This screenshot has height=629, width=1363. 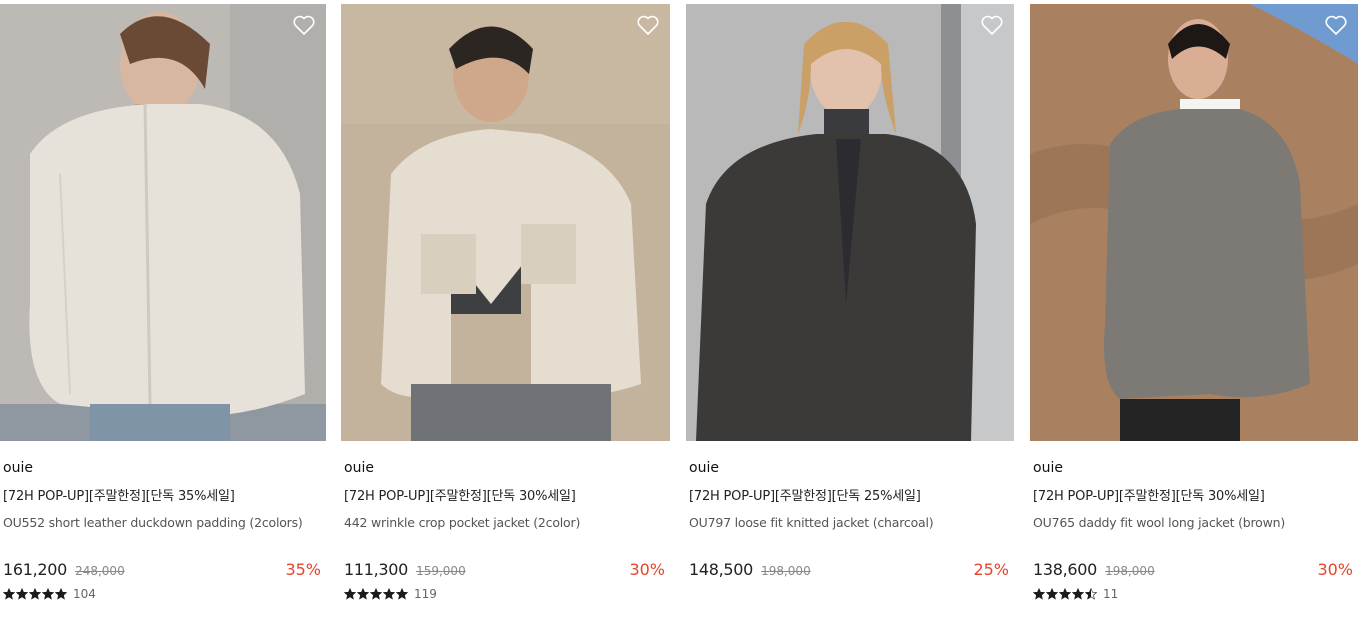 I want to click on product-name: 442 wrinkle crop pocket jacket (2color), so click(x=505, y=523).